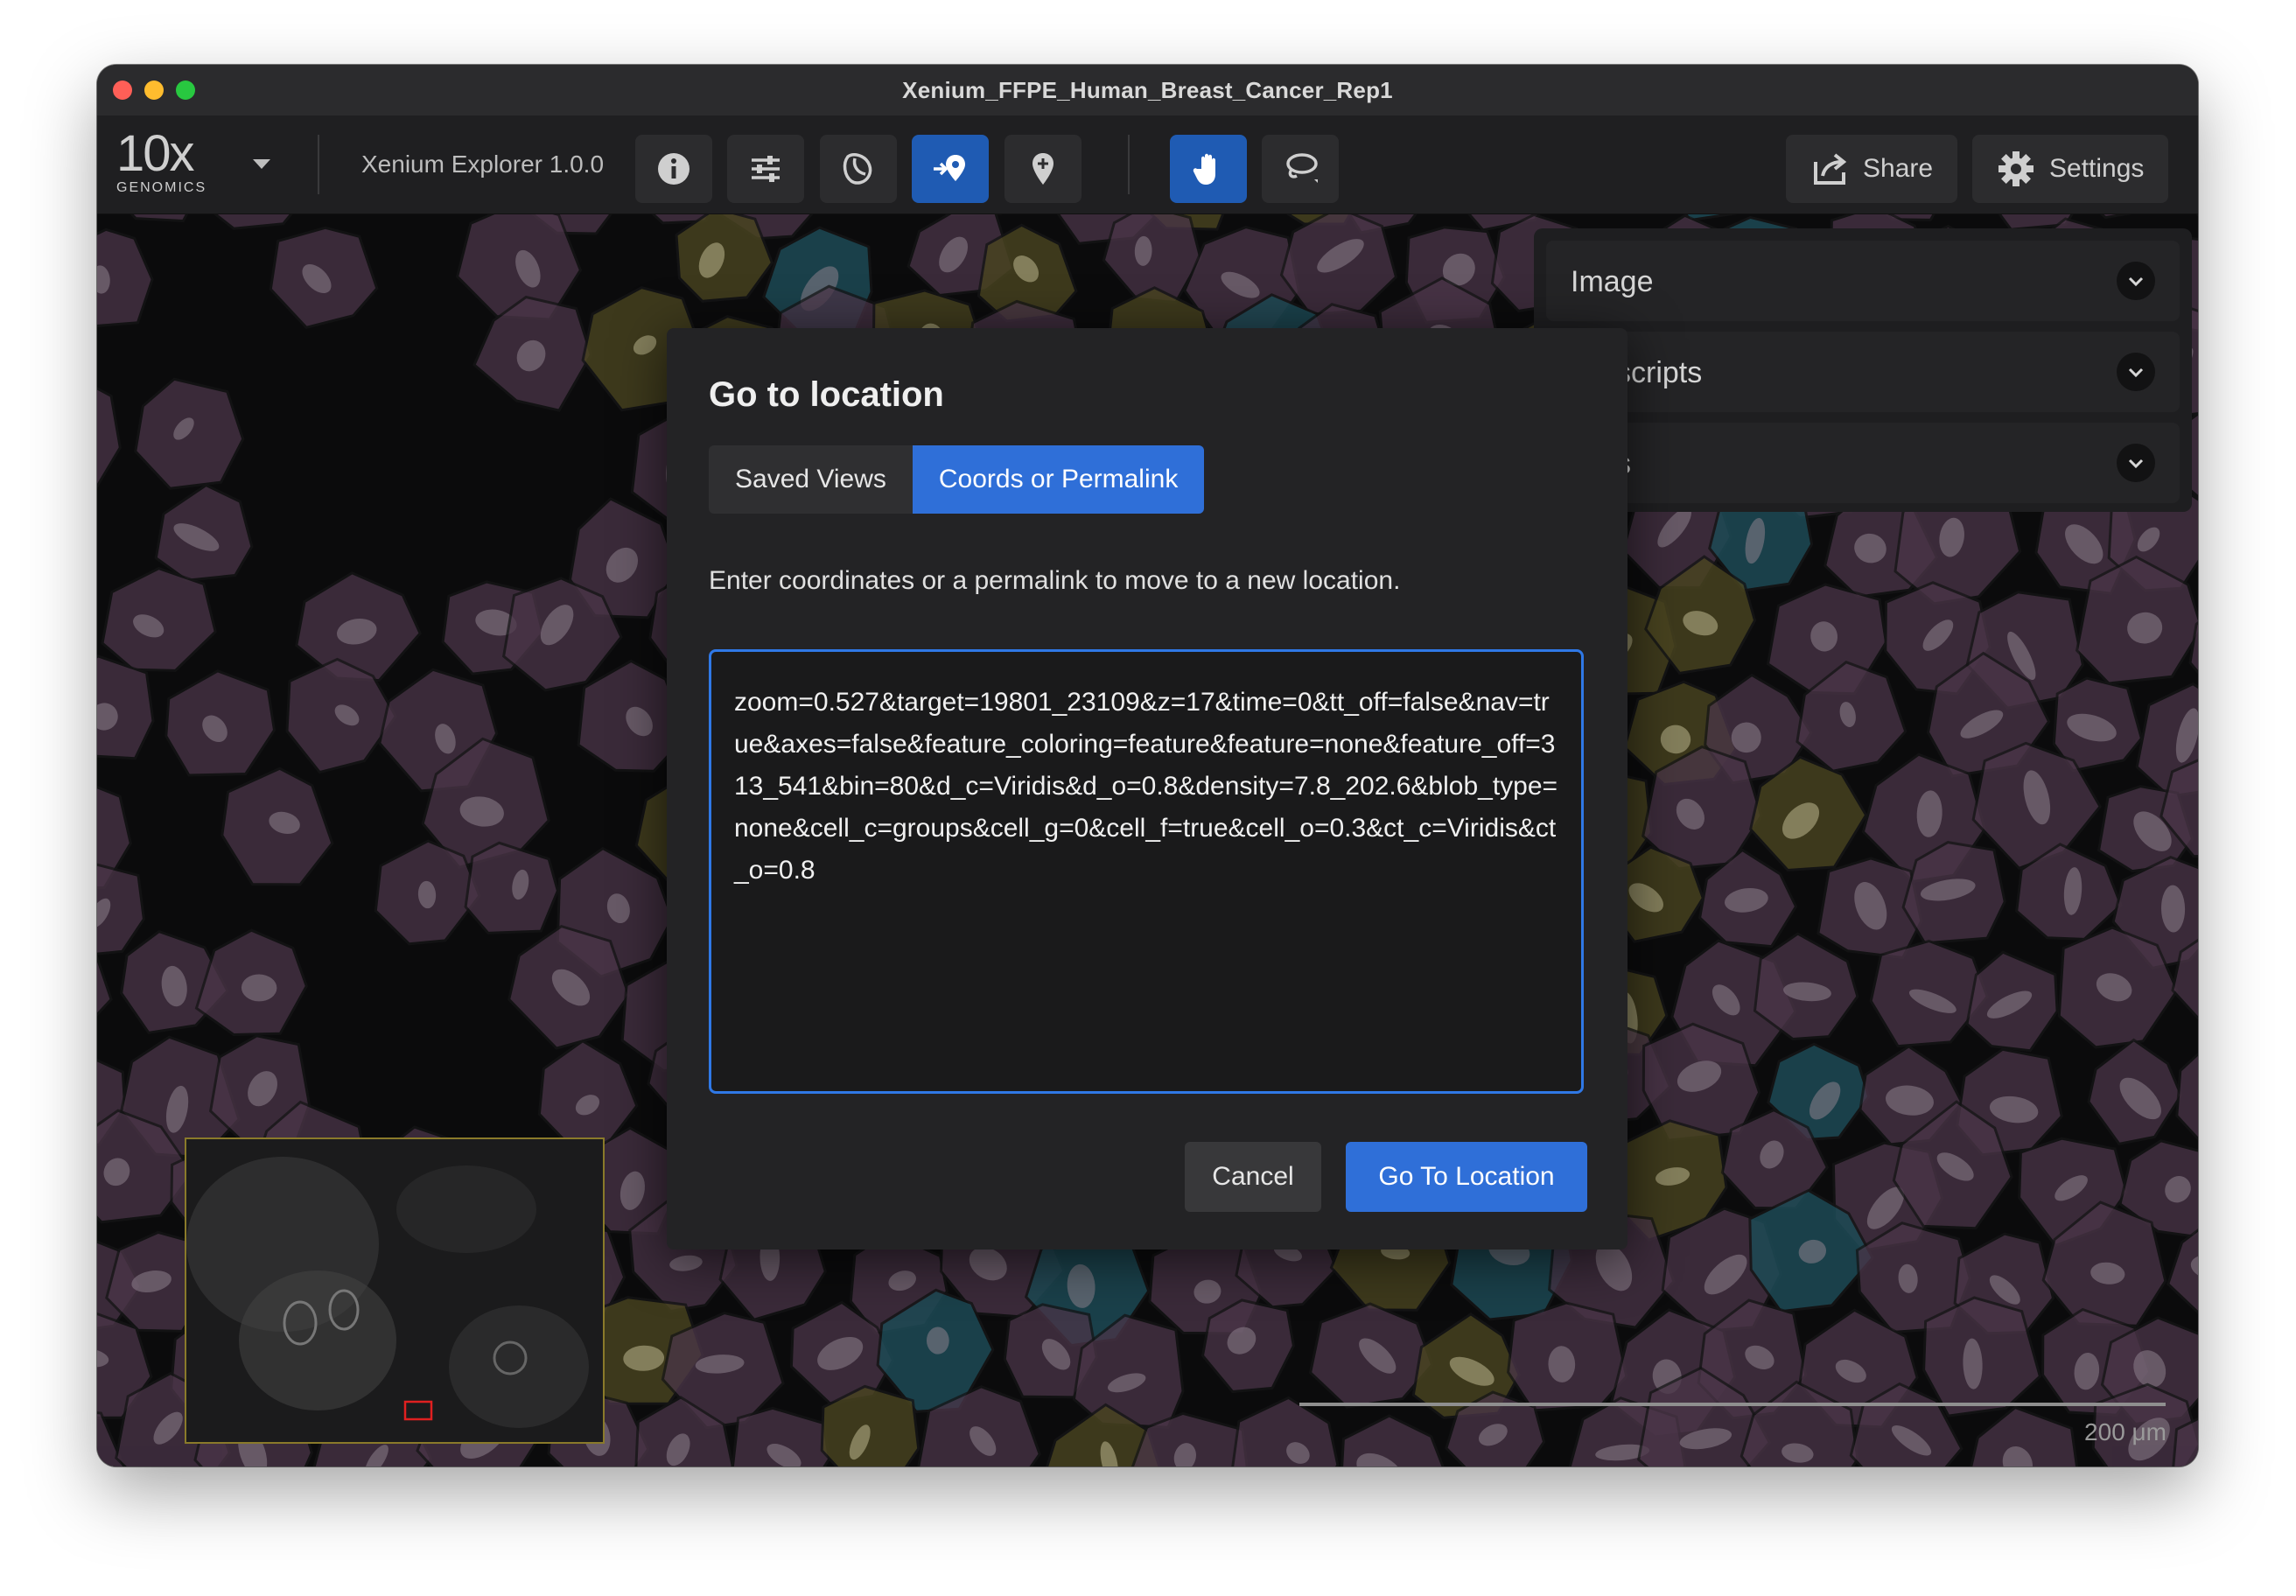  What do you see at coordinates (1659, 372) in the screenshot?
I see `panel-section-label: scripts` at bounding box center [1659, 372].